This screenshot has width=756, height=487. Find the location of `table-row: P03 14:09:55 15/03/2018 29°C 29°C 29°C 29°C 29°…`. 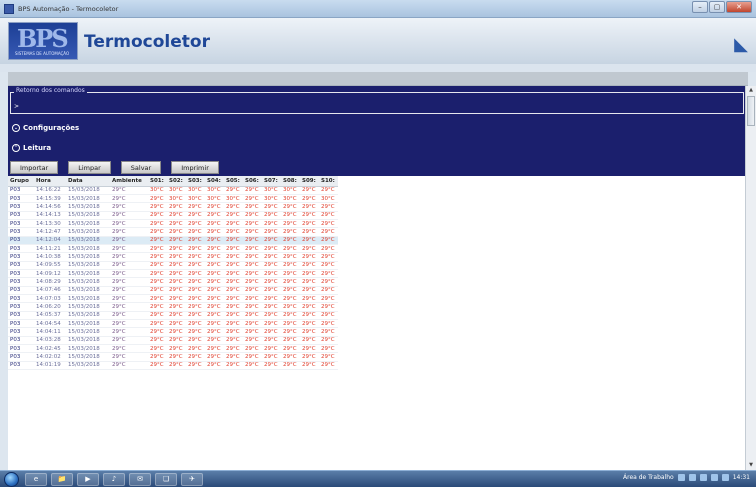

table-row: P03 14:09:55 15/03/2018 29°C 29°C 29°C 29°C 29°… is located at coordinates (173, 265).